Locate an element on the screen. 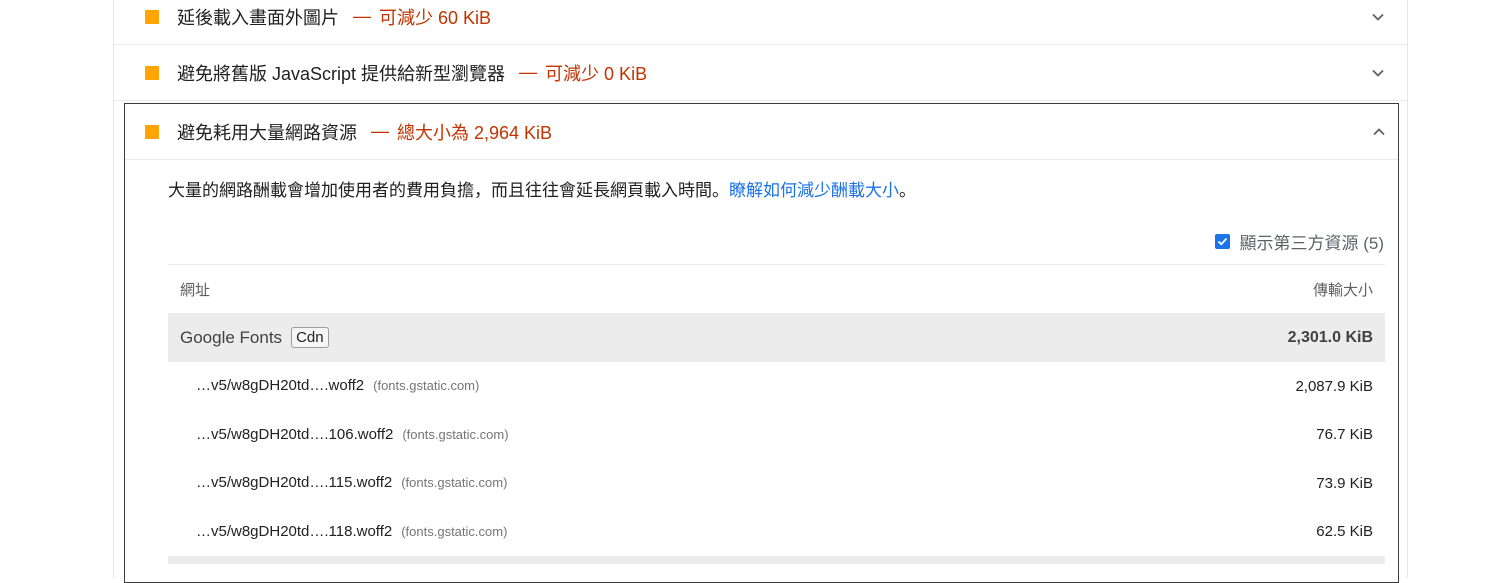 This screenshot has width=1500, height=583. resource-url: …v5/w8gDH20td….115.woff2 is located at coordinates (294, 482).